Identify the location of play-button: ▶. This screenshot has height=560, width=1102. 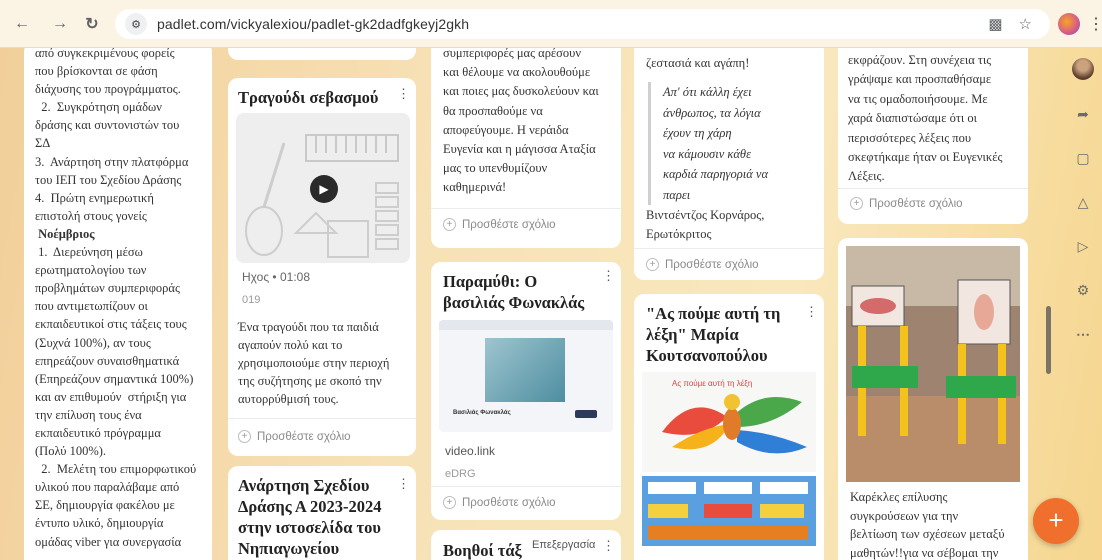
(324, 189).